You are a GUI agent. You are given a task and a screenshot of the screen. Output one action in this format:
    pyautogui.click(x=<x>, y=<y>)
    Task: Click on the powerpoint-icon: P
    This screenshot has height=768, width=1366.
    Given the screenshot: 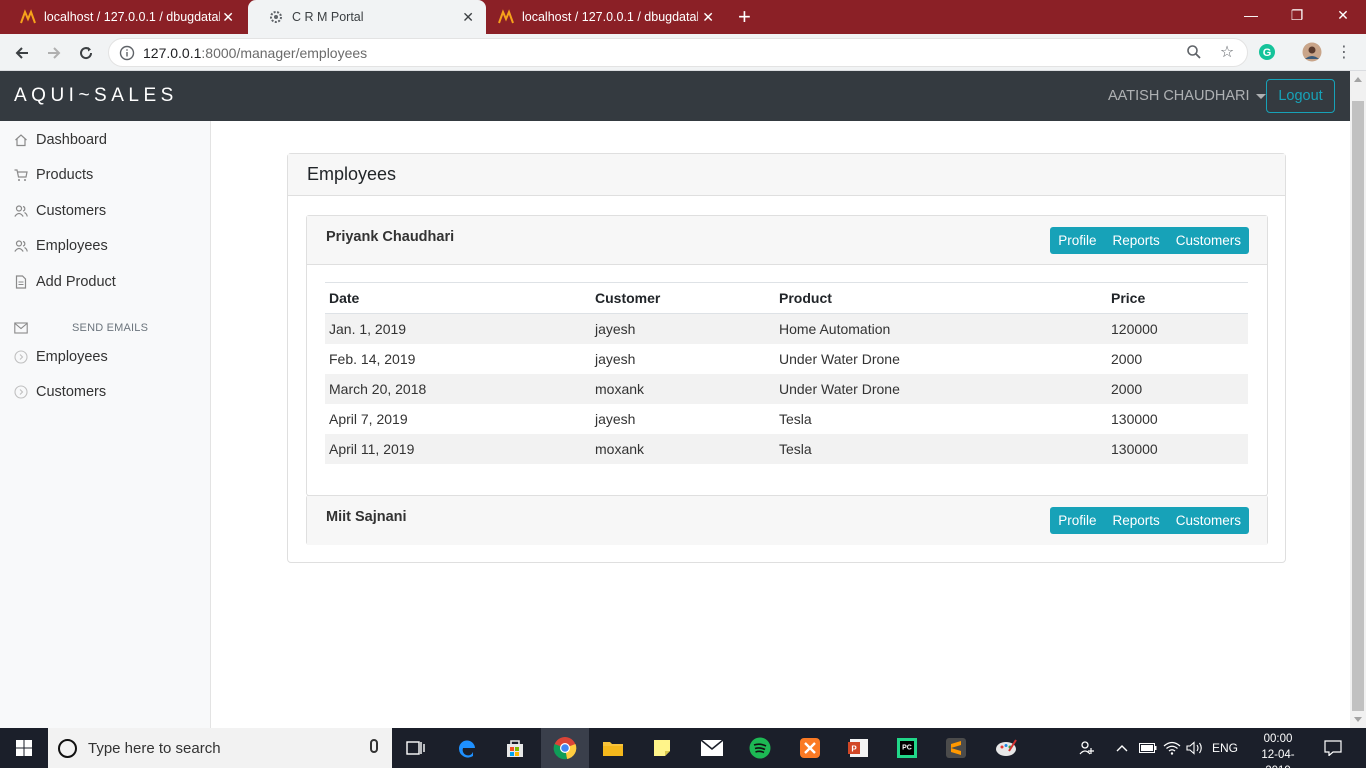 What is the action you would take?
    pyautogui.click(x=858, y=748)
    